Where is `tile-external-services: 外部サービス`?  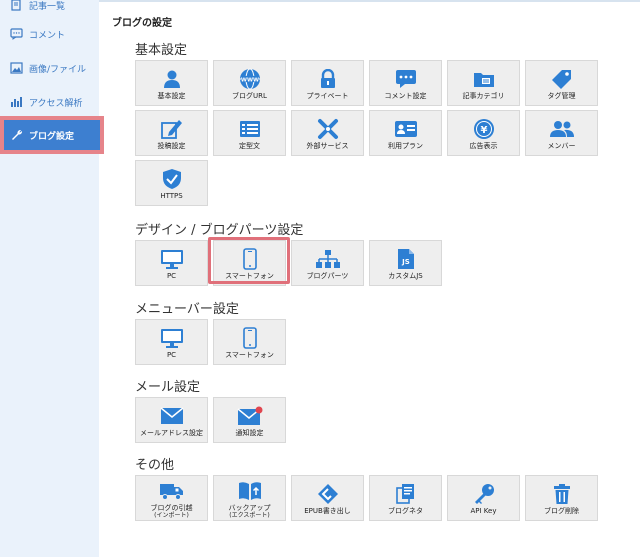
tile-external-services: 外部サービス is located at coordinates (327, 133).